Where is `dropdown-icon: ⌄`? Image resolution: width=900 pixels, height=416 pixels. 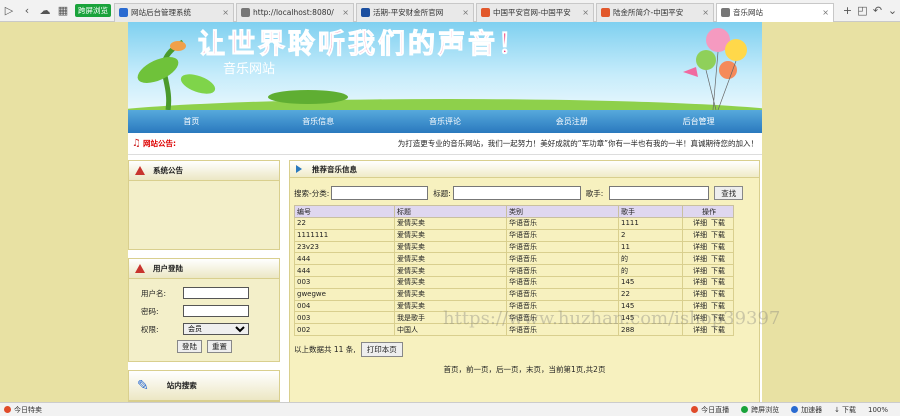
dropdown-icon: ⌄ is located at coordinates (892, 10).